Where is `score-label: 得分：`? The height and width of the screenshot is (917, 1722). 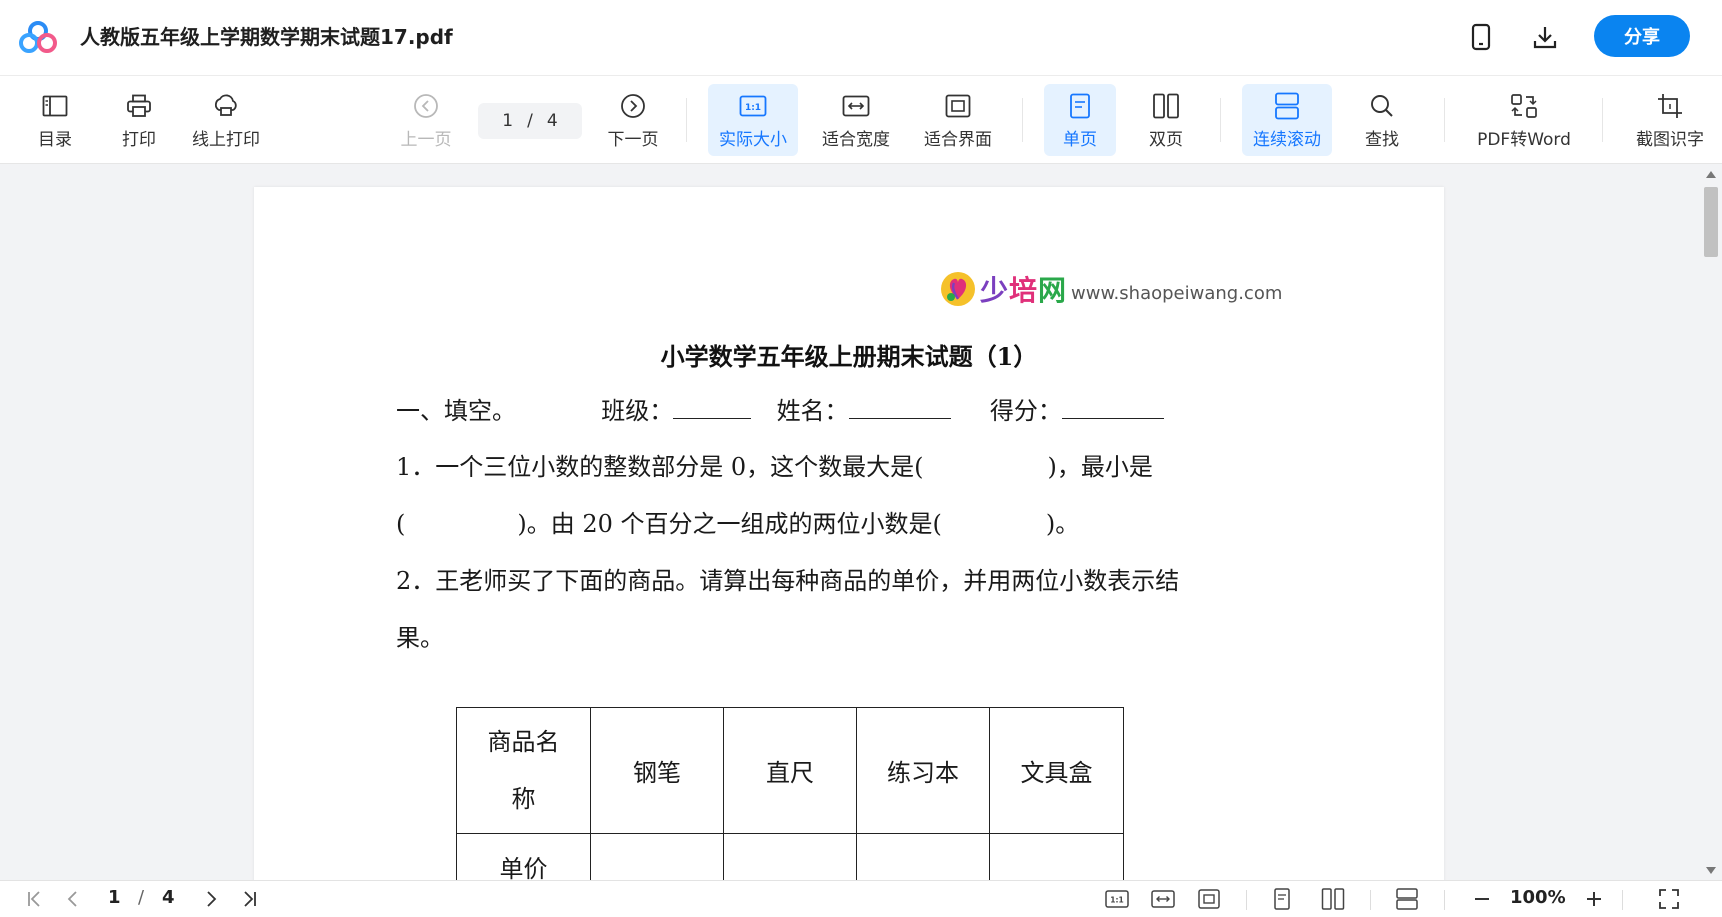
score-label: 得分： is located at coordinates (1025, 411).